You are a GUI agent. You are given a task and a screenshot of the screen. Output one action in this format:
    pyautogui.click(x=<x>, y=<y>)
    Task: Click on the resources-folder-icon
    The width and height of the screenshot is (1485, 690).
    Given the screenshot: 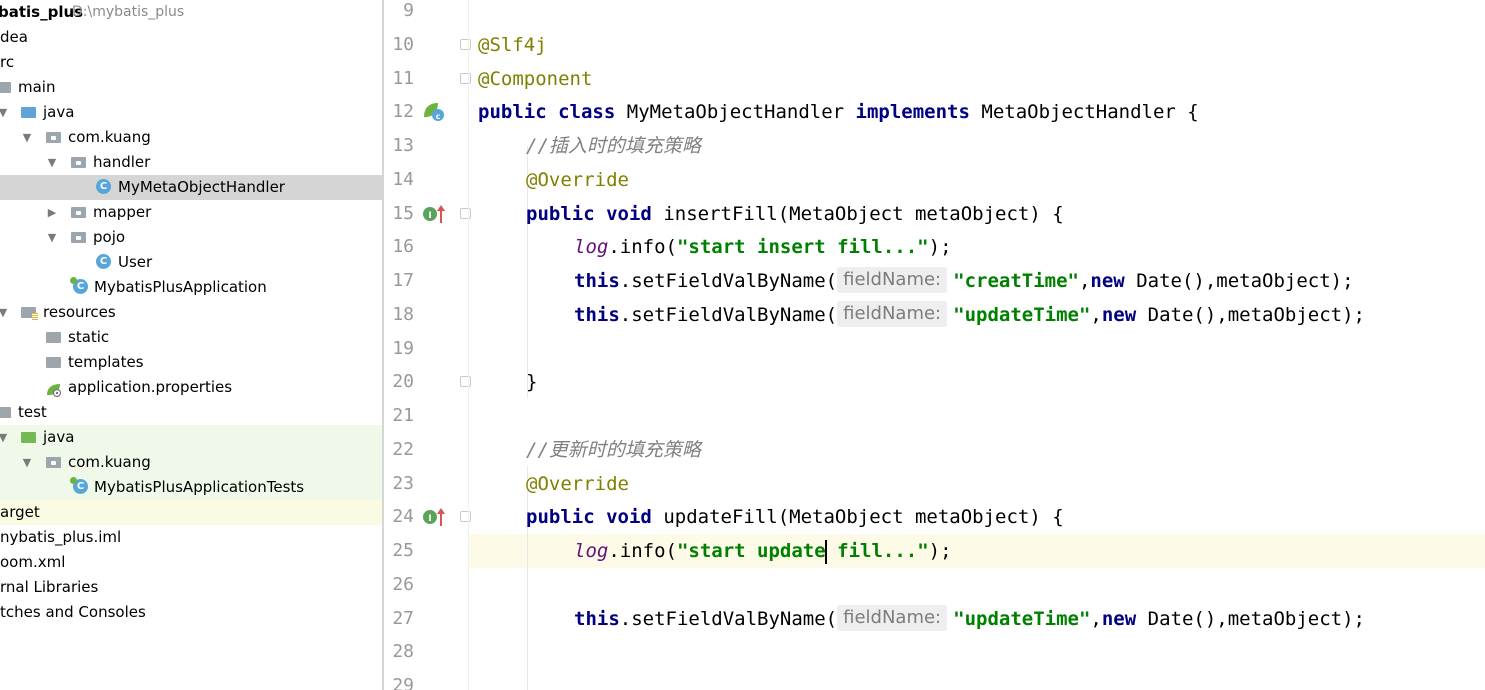 What is the action you would take?
    pyautogui.click(x=29, y=313)
    